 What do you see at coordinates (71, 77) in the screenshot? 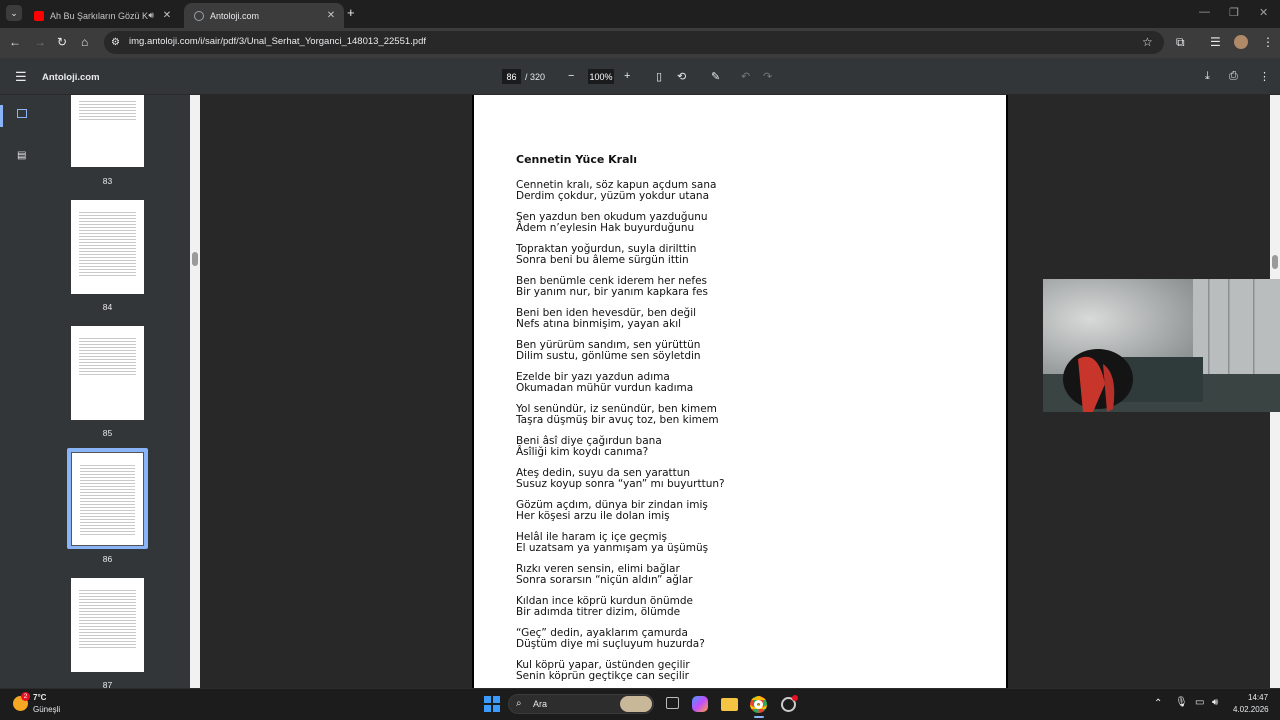
I see `pdf-title: Antoloji.com` at bounding box center [71, 77].